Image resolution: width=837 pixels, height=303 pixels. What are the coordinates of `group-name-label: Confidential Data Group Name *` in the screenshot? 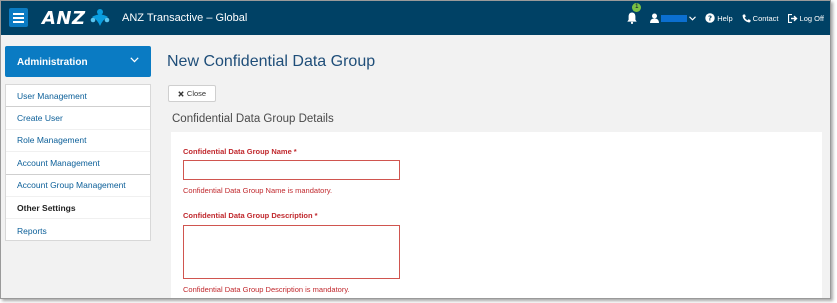 It's located at (240, 151).